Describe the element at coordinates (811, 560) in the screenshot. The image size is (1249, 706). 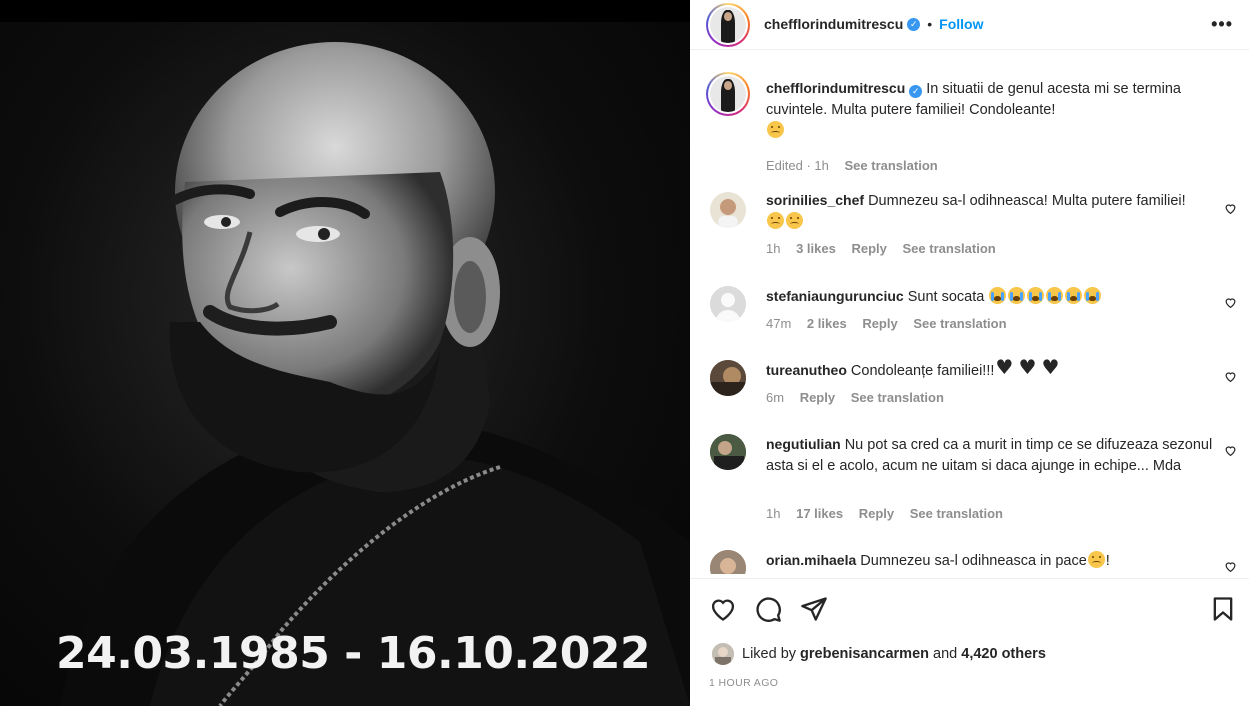
I see `comment-username: orian.mihaela` at that location.